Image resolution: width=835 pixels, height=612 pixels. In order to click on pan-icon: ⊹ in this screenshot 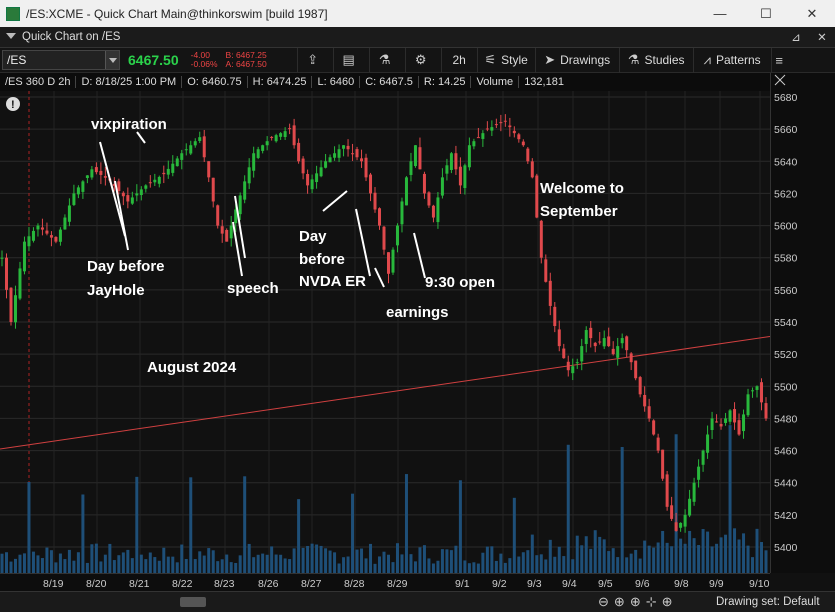, I will do `click(651, 602)`.